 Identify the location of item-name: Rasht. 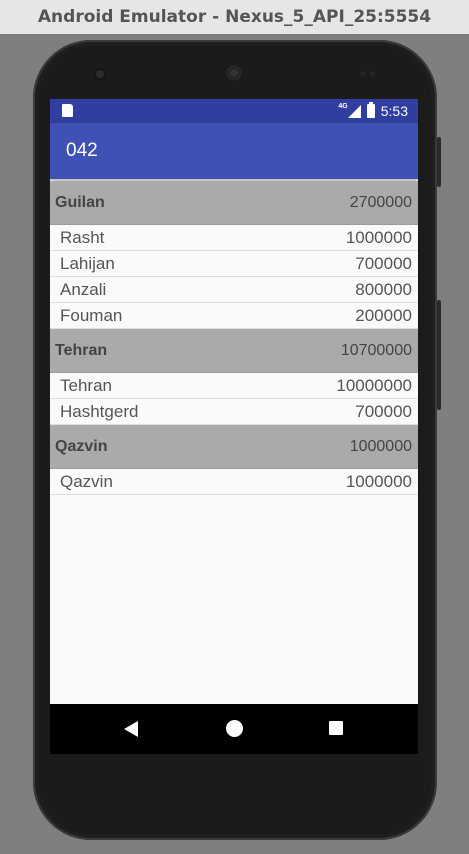
(82, 237).